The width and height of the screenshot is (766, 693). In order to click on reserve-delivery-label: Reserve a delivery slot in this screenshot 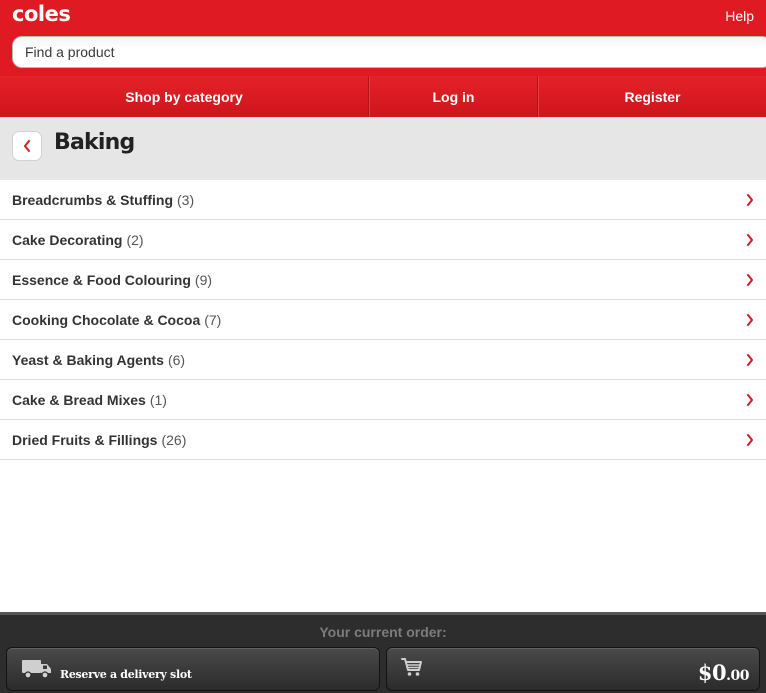, I will do `click(126, 674)`.